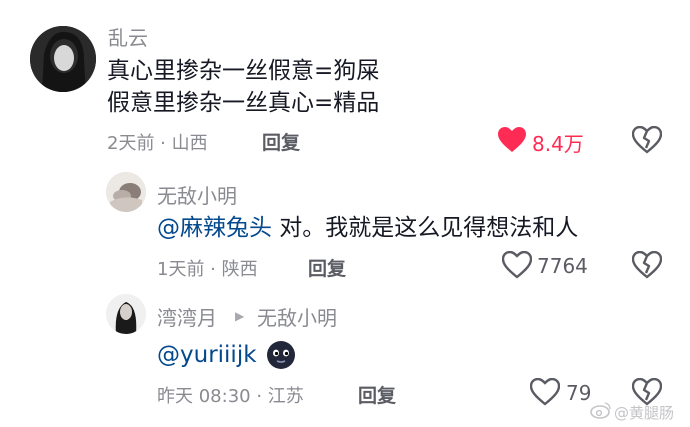 The height and width of the screenshot is (427, 690). Describe the element at coordinates (243, 71) in the screenshot. I see `comment-text-line: 真心里掺杂一丝假意=狗屎` at that location.